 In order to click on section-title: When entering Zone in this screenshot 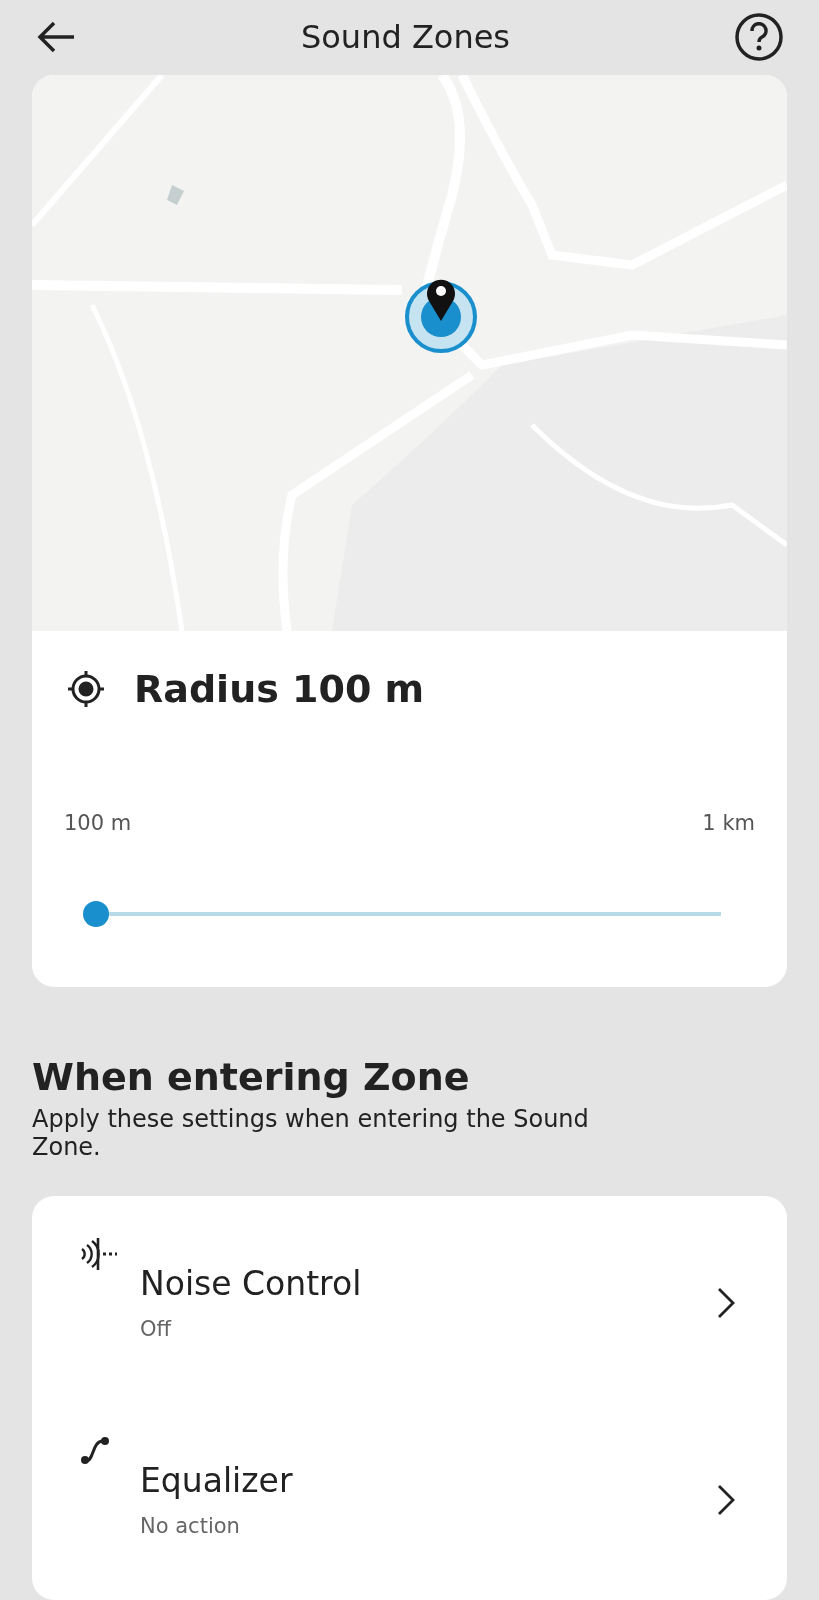, I will do `click(251, 1076)`.